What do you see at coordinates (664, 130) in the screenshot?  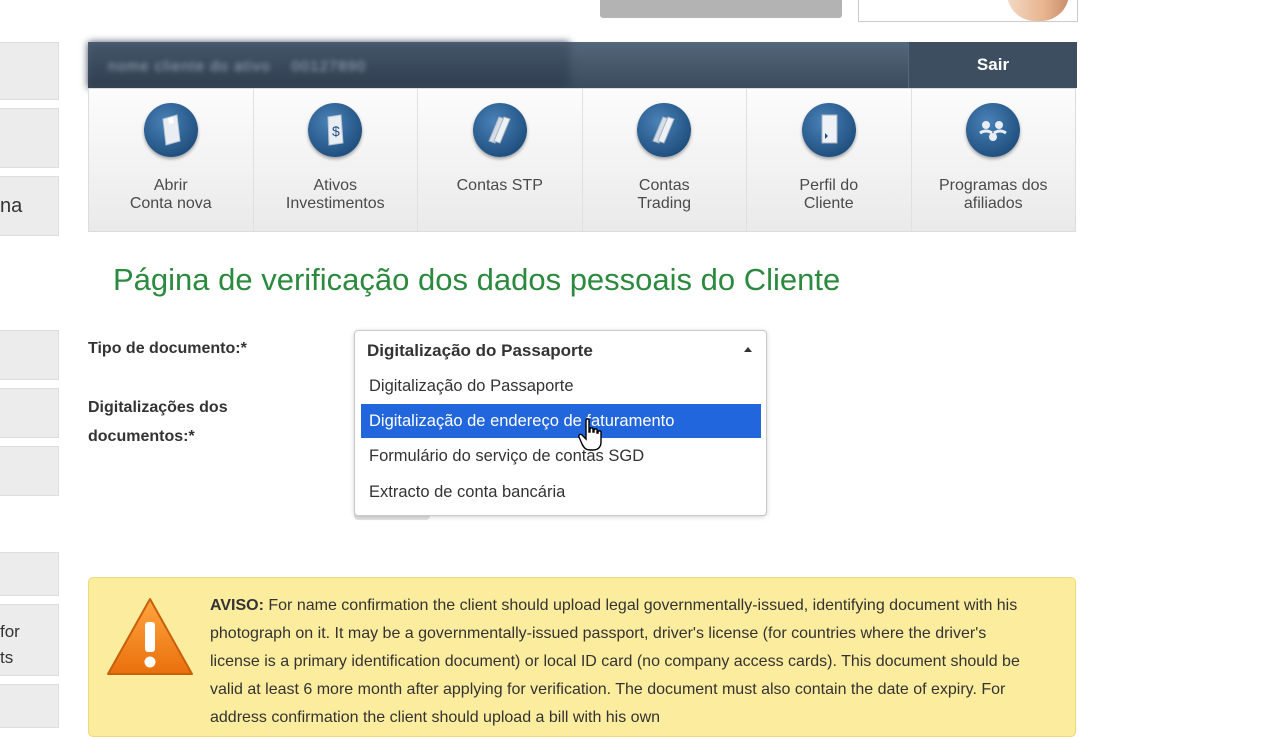 I see `trading-accounts-icon` at bounding box center [664, 130].